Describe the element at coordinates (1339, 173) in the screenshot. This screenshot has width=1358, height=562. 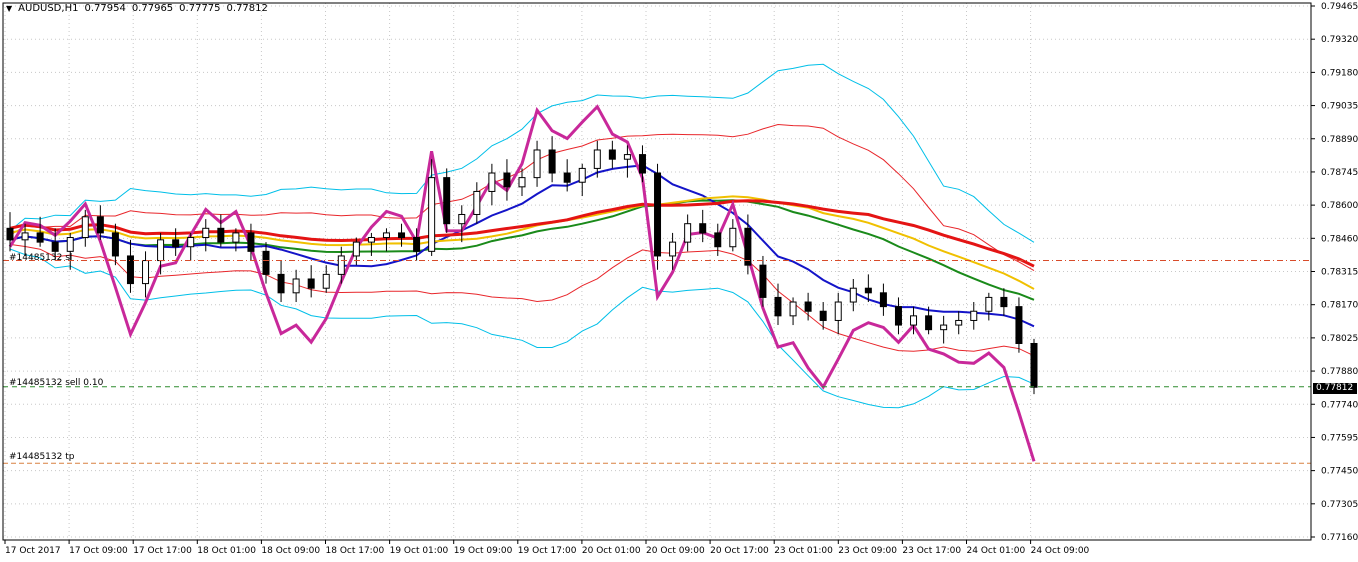
I see `y-tick-label: 0.78745` at that location.